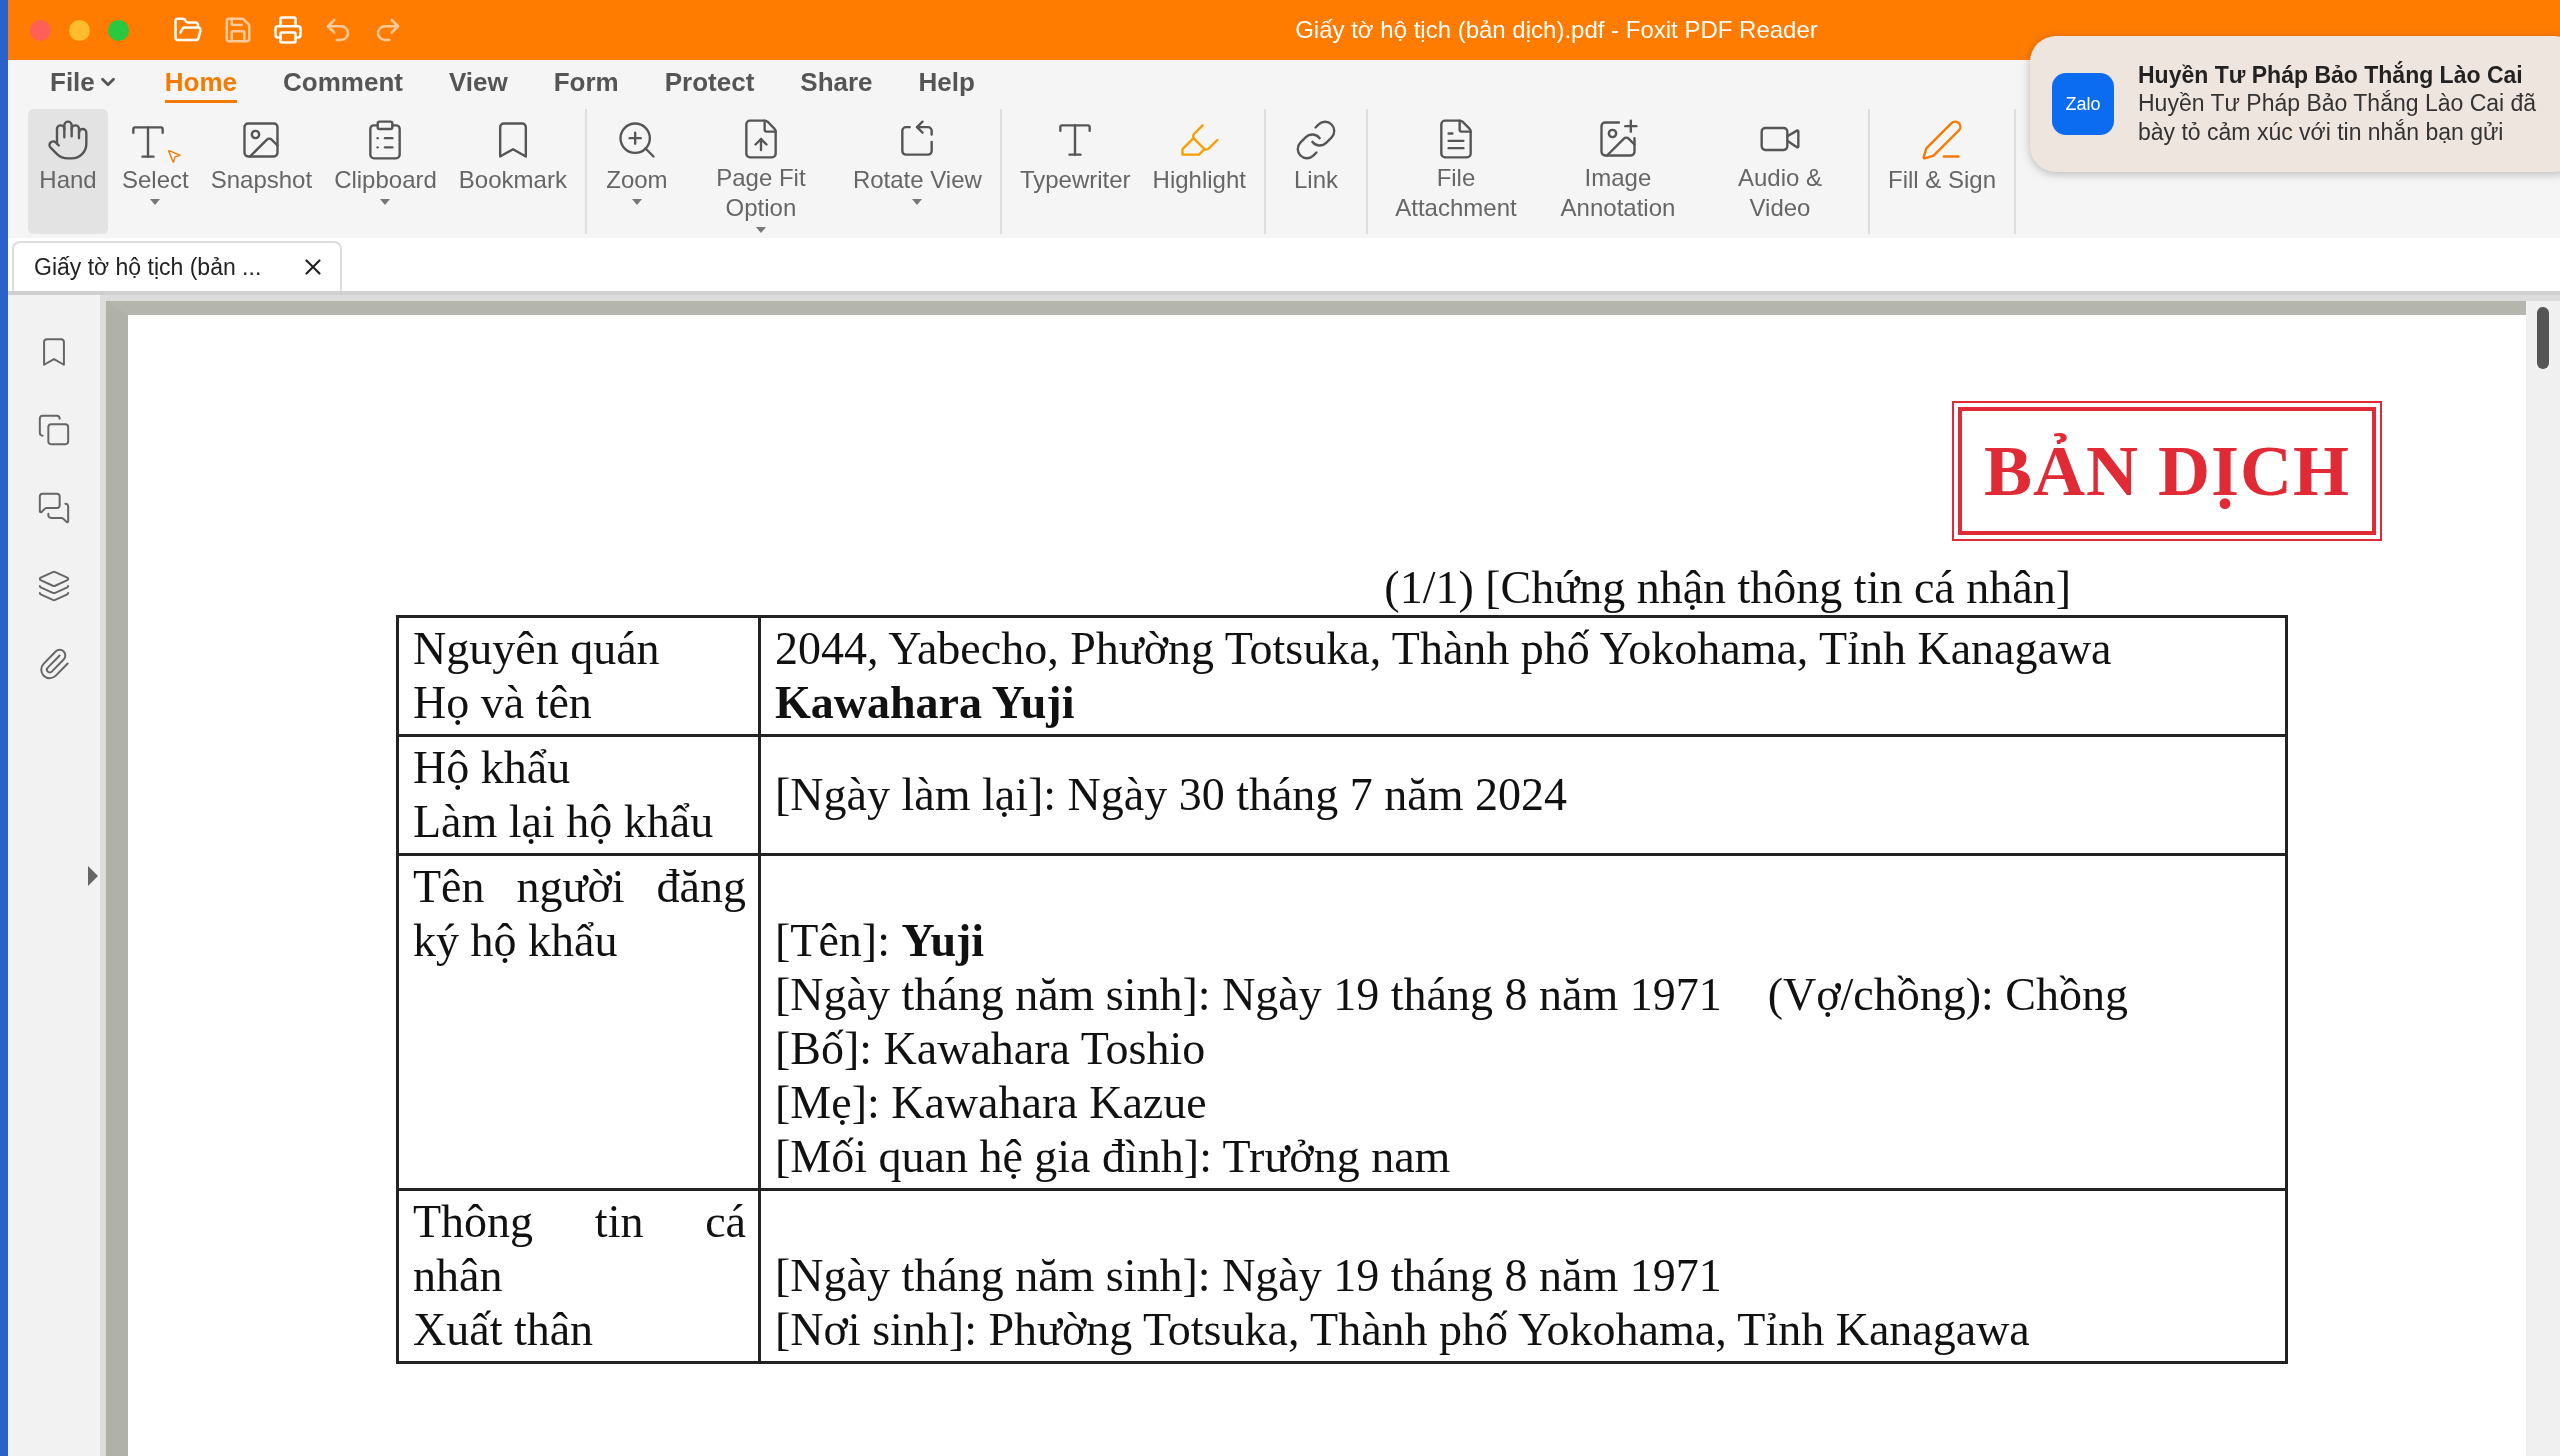 Image resolution: width=2560 pixels, height=1456 pixels. I want to click on ribbon-tool-button: Snapshot, so click(261, 171).